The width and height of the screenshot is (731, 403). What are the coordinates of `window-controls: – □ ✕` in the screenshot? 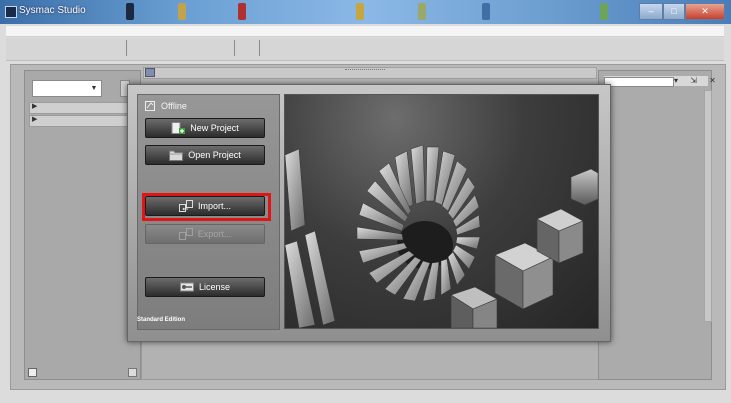 It's located at (682, 11).